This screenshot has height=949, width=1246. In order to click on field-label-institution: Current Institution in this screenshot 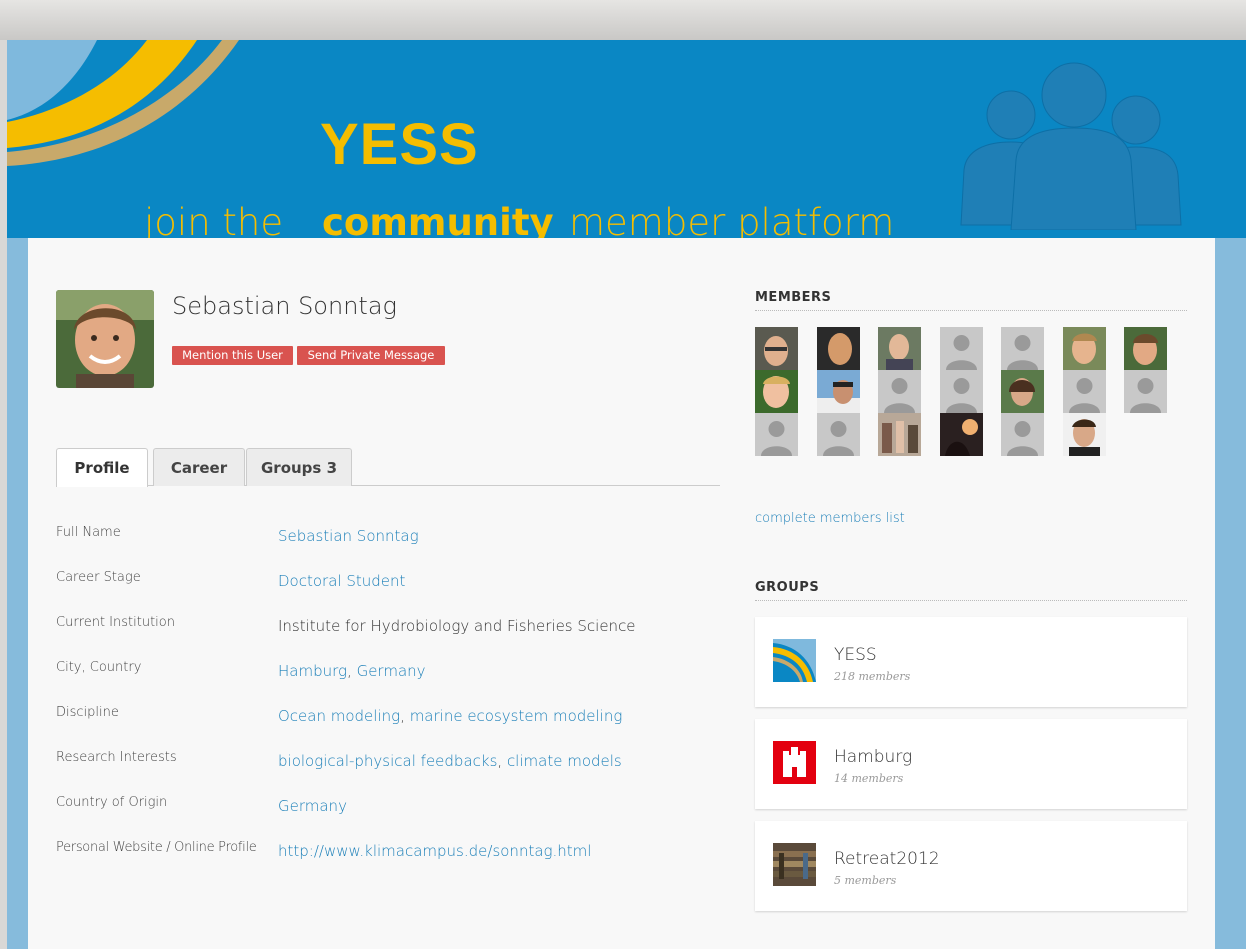, I will do `click(115, 622)`.